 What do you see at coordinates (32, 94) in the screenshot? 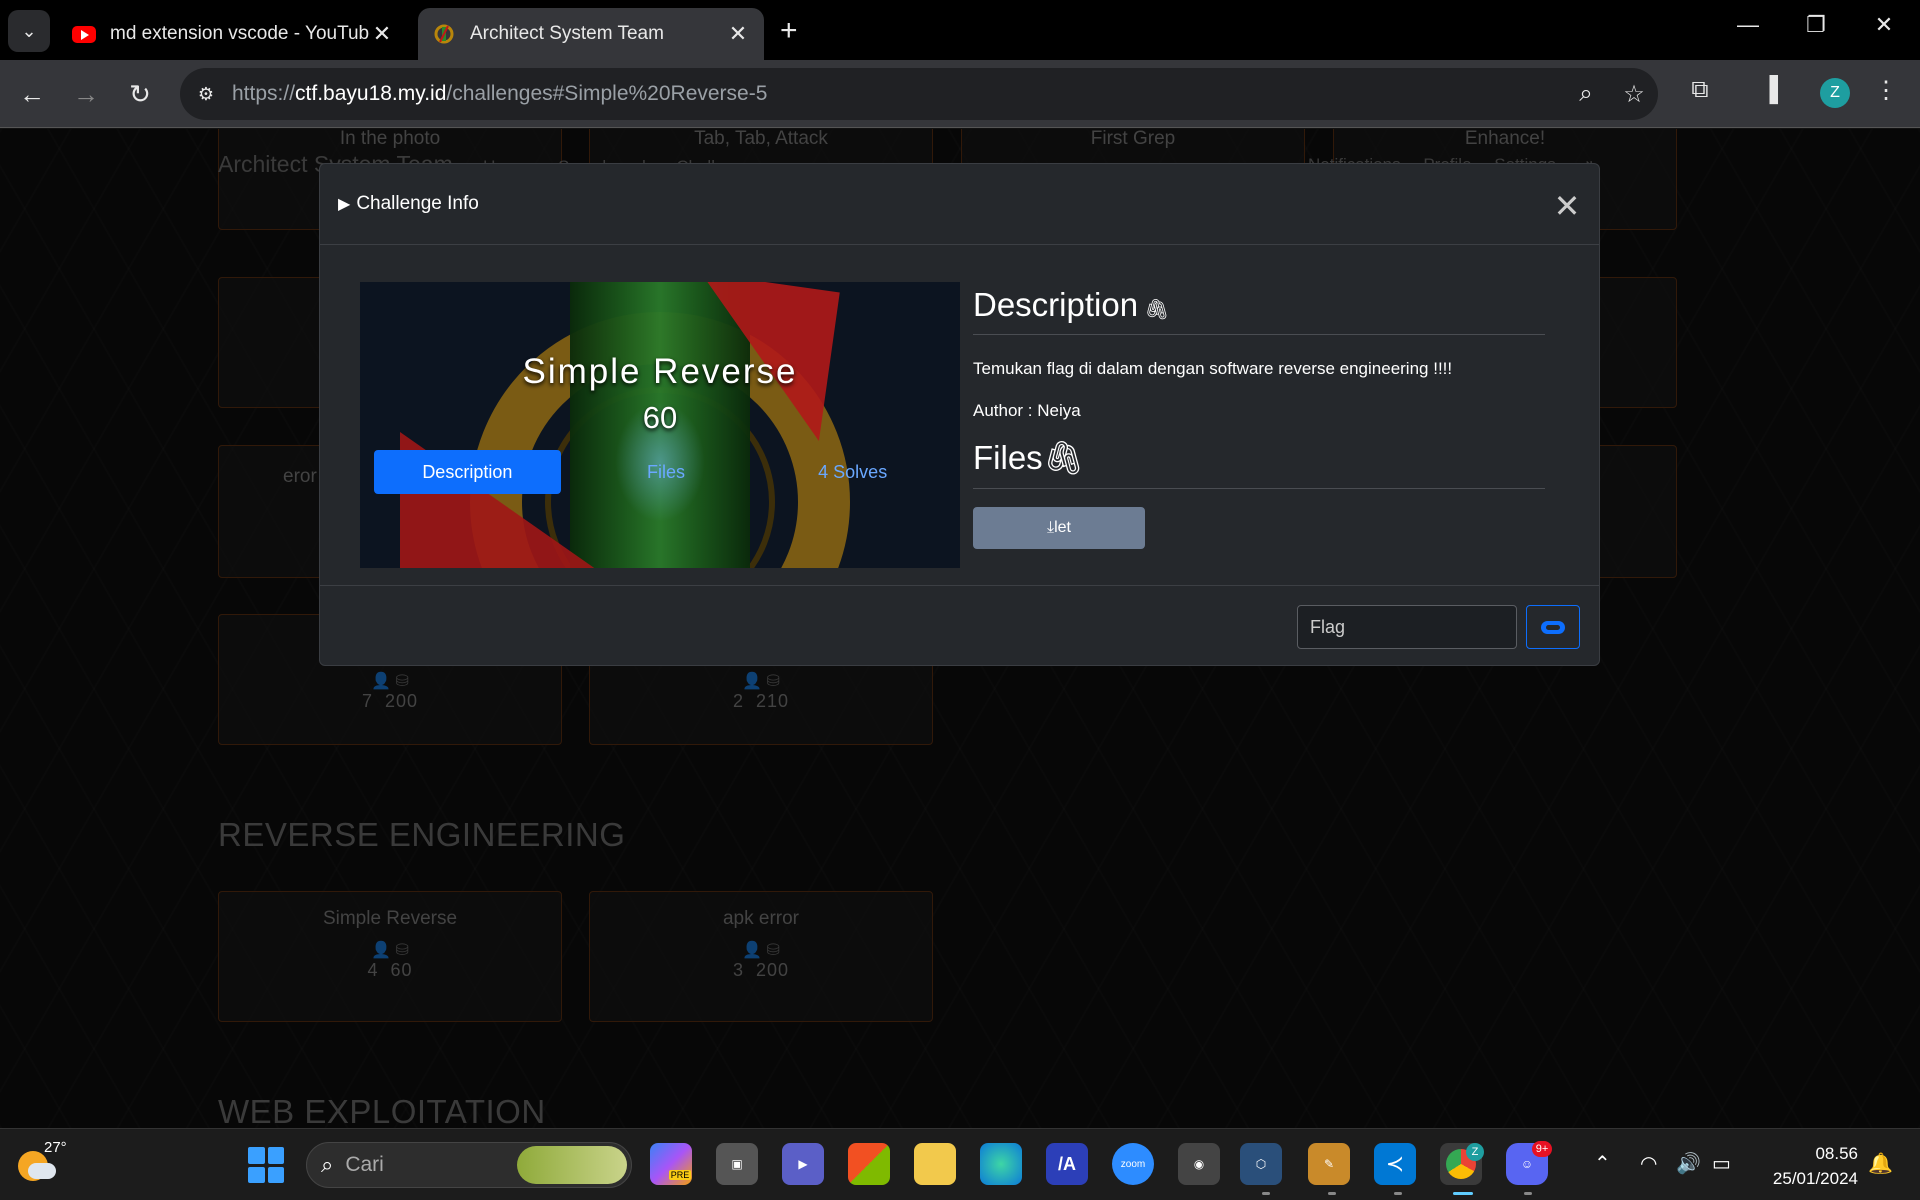
I see `back-icon: ←` at bounding box center [32, 94].